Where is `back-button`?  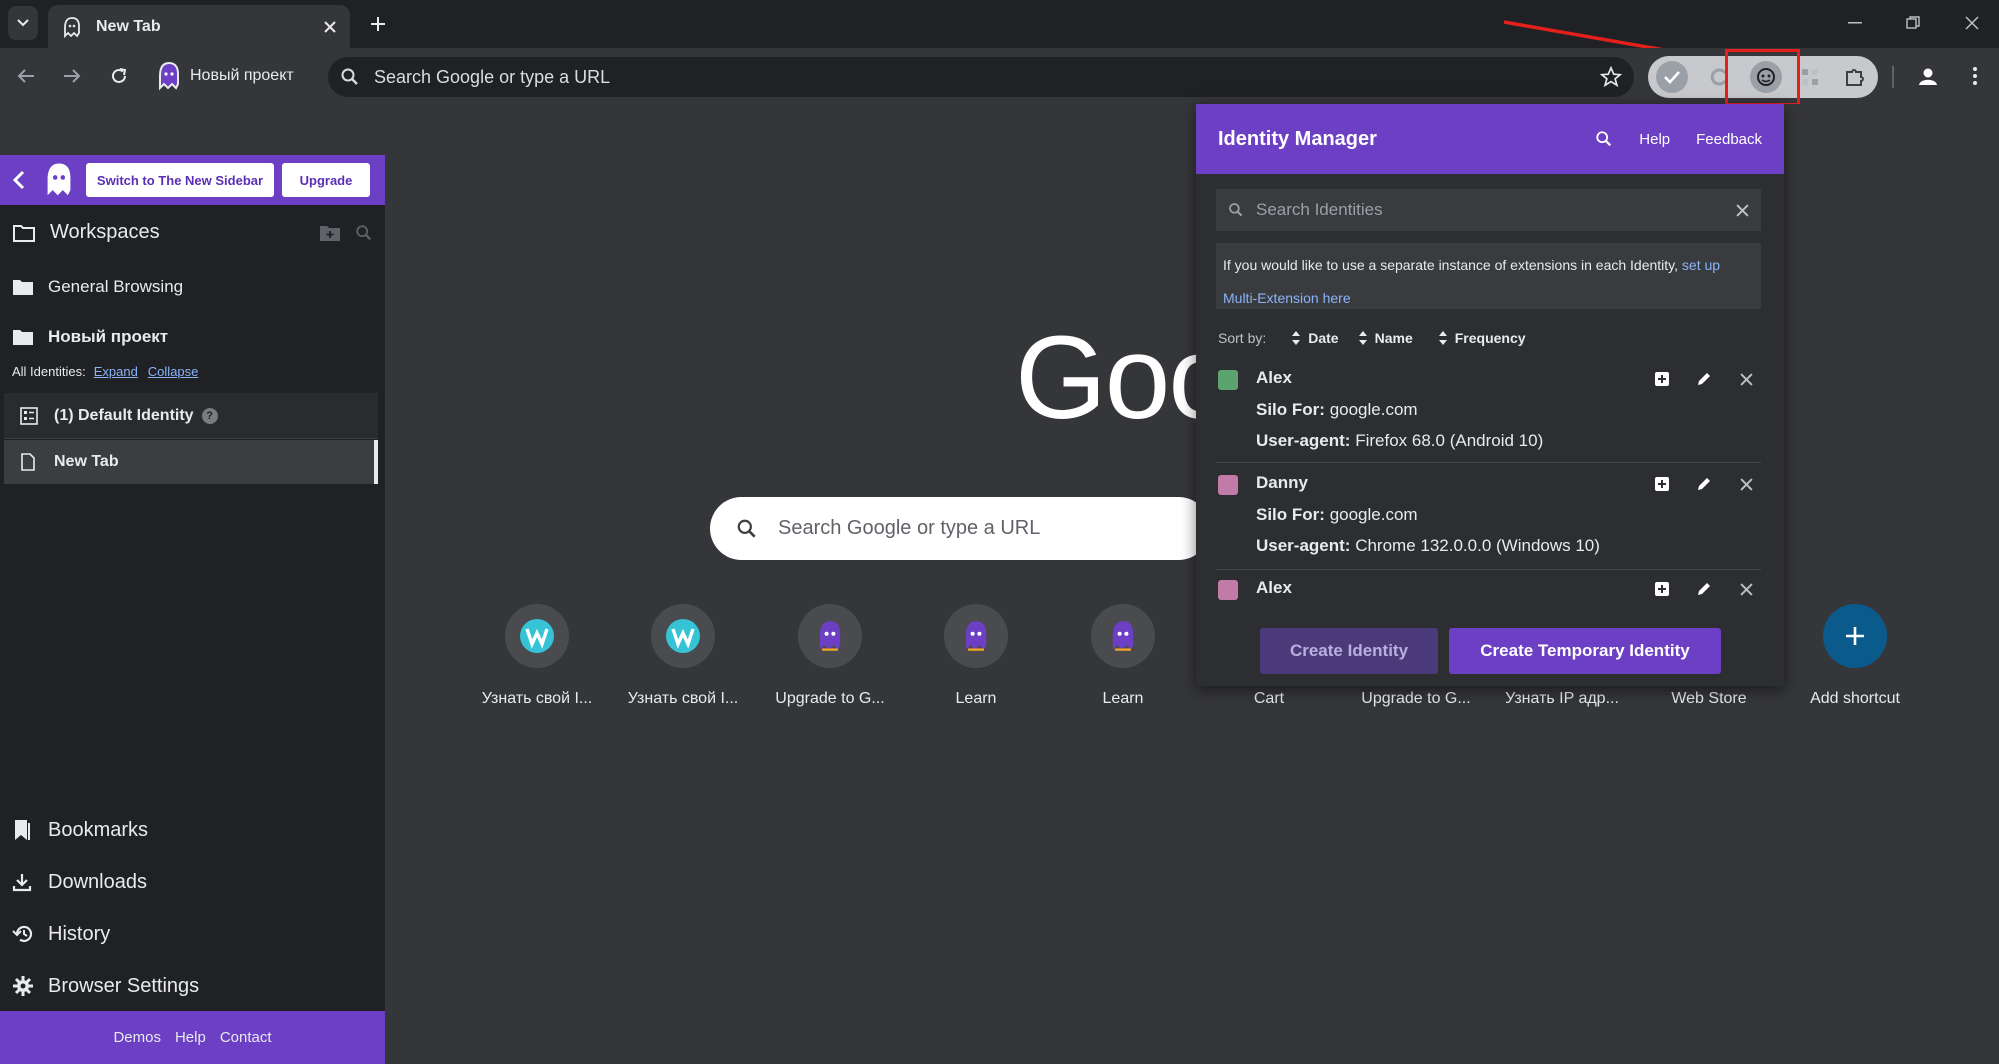
back-button is located at coordinates (26, 76).